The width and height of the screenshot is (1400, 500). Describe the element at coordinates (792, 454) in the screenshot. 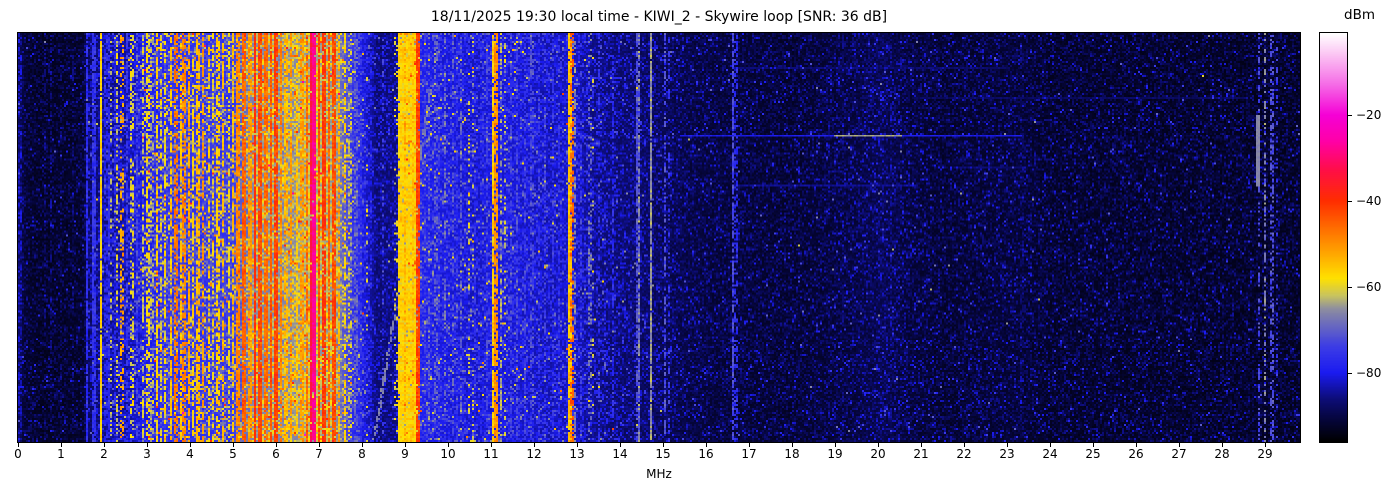

I see `x-tick-label: 18` at that location.